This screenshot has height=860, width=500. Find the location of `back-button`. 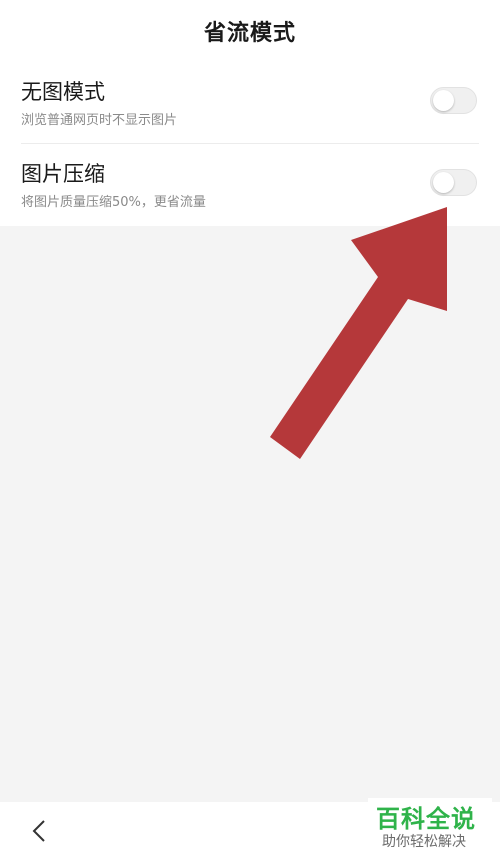

back-button is located at coordinates (39, 831).